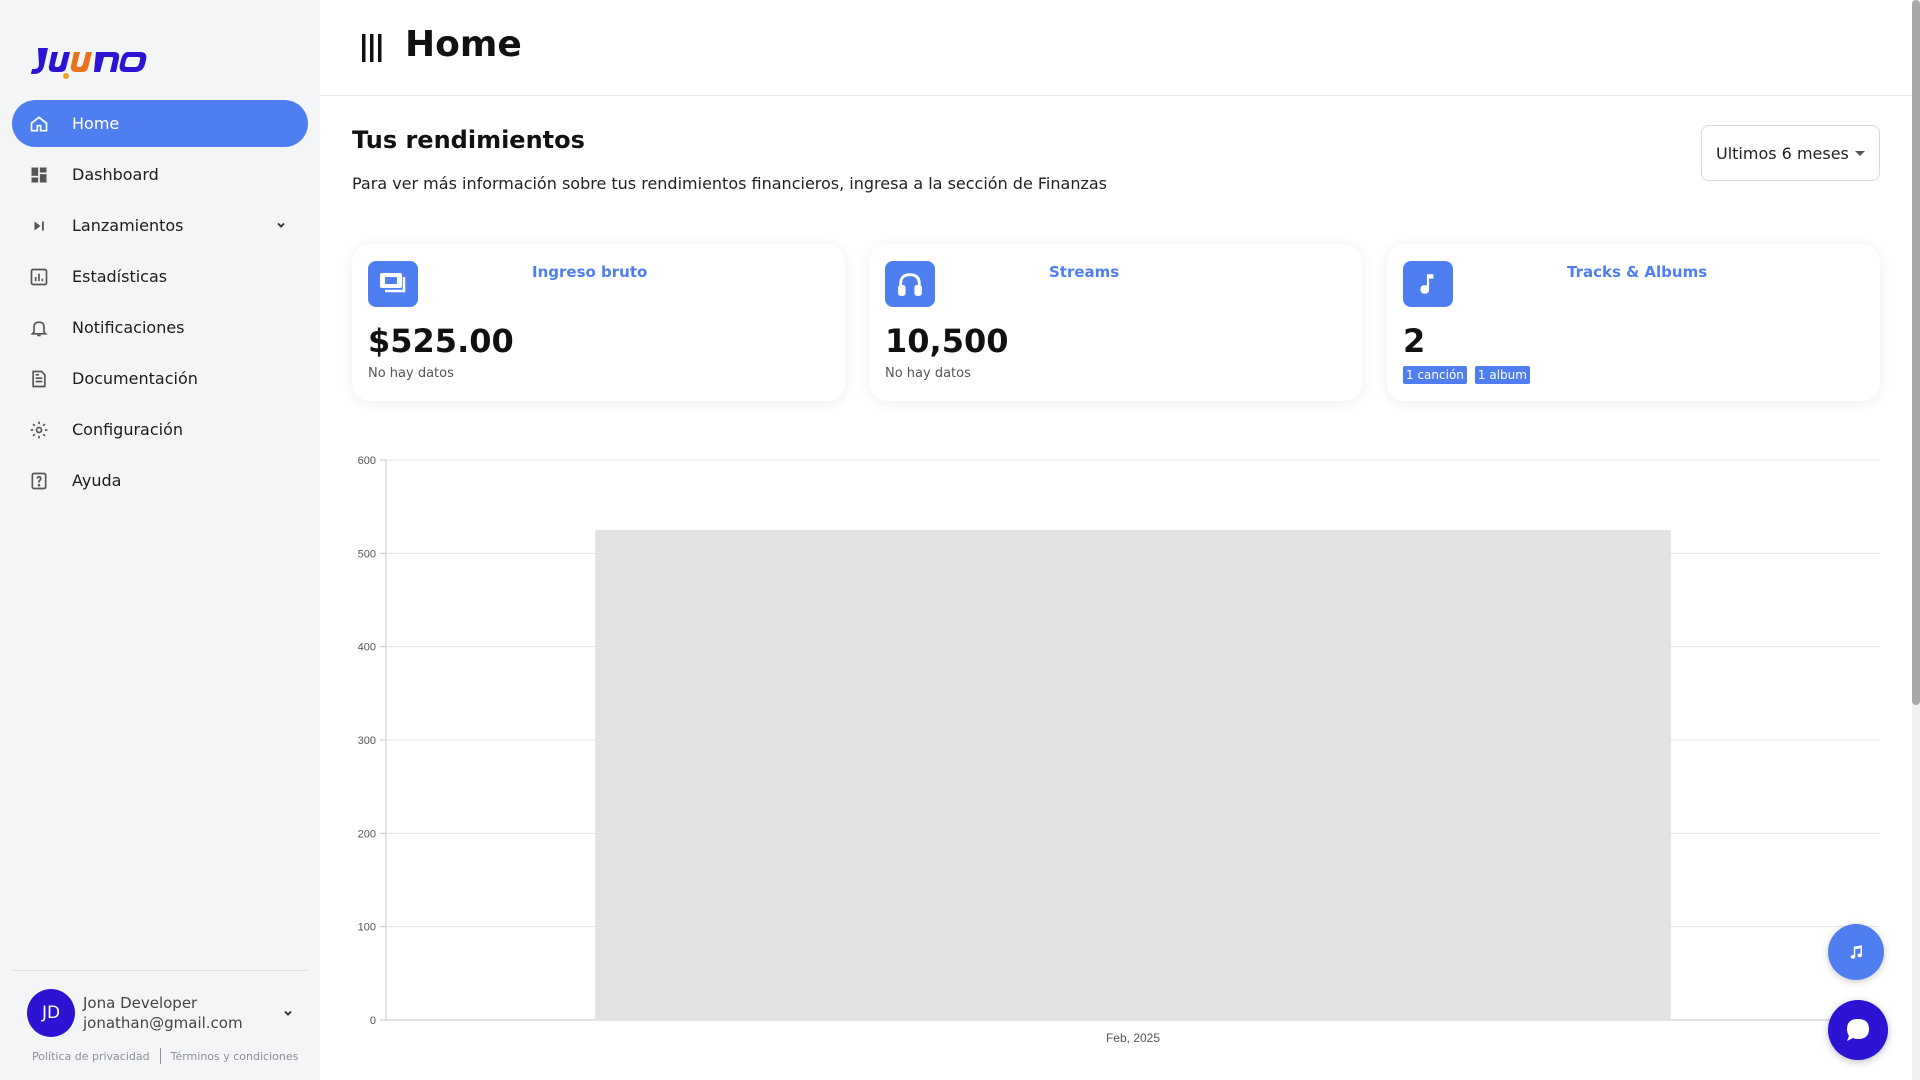 The image size is (1920, 1080). I want to click on user-menu: JD Jona Developer jonathan@gmail.com, so click(162, 1013).